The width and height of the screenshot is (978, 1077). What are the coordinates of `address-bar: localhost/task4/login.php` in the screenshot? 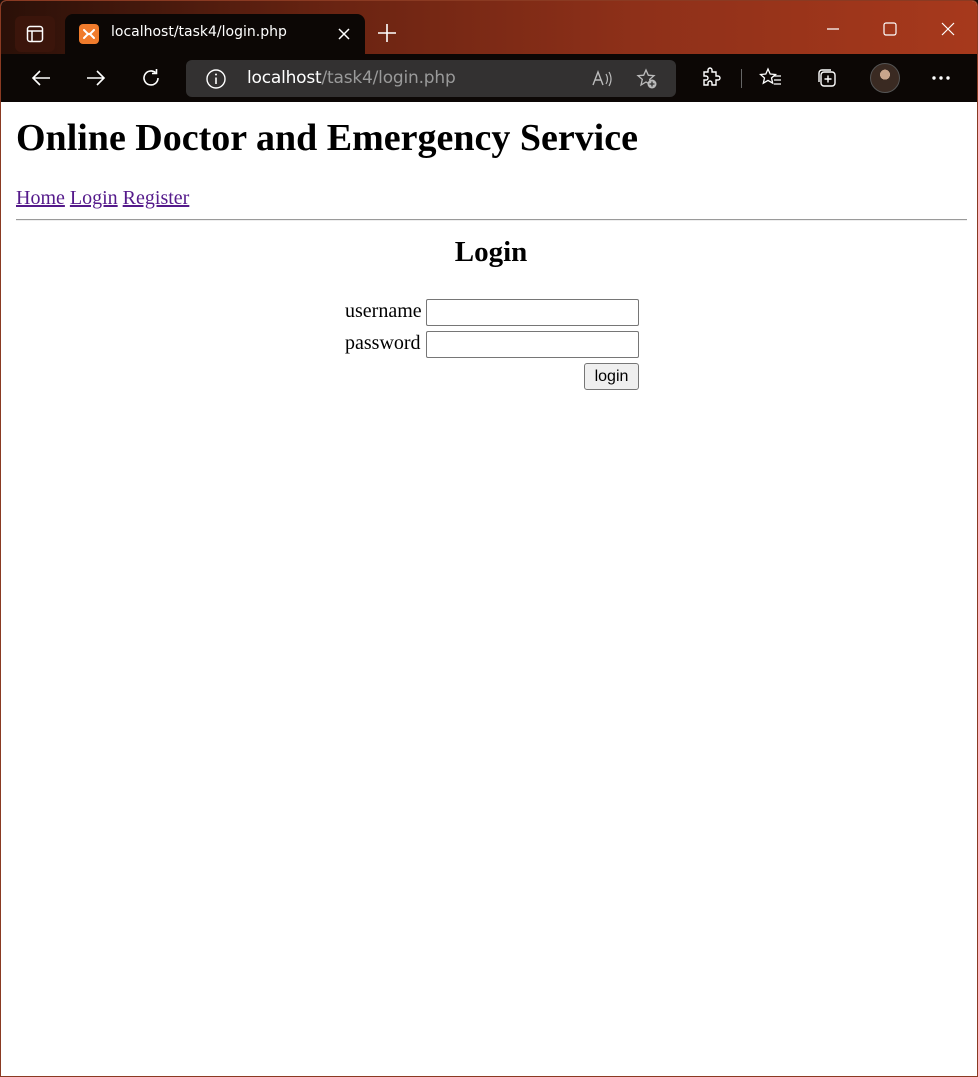 It's located at (431, 78).